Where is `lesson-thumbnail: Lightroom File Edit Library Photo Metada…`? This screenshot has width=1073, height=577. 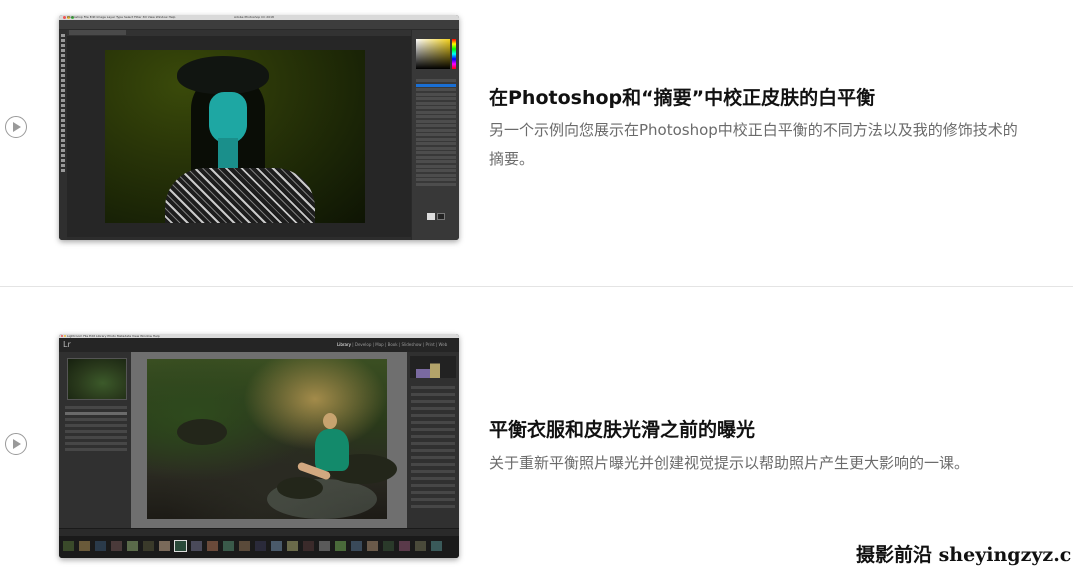 lesson-thumbnail: Lightroom File Edit Library Photo Metada… is located at coordinates (259, 446).